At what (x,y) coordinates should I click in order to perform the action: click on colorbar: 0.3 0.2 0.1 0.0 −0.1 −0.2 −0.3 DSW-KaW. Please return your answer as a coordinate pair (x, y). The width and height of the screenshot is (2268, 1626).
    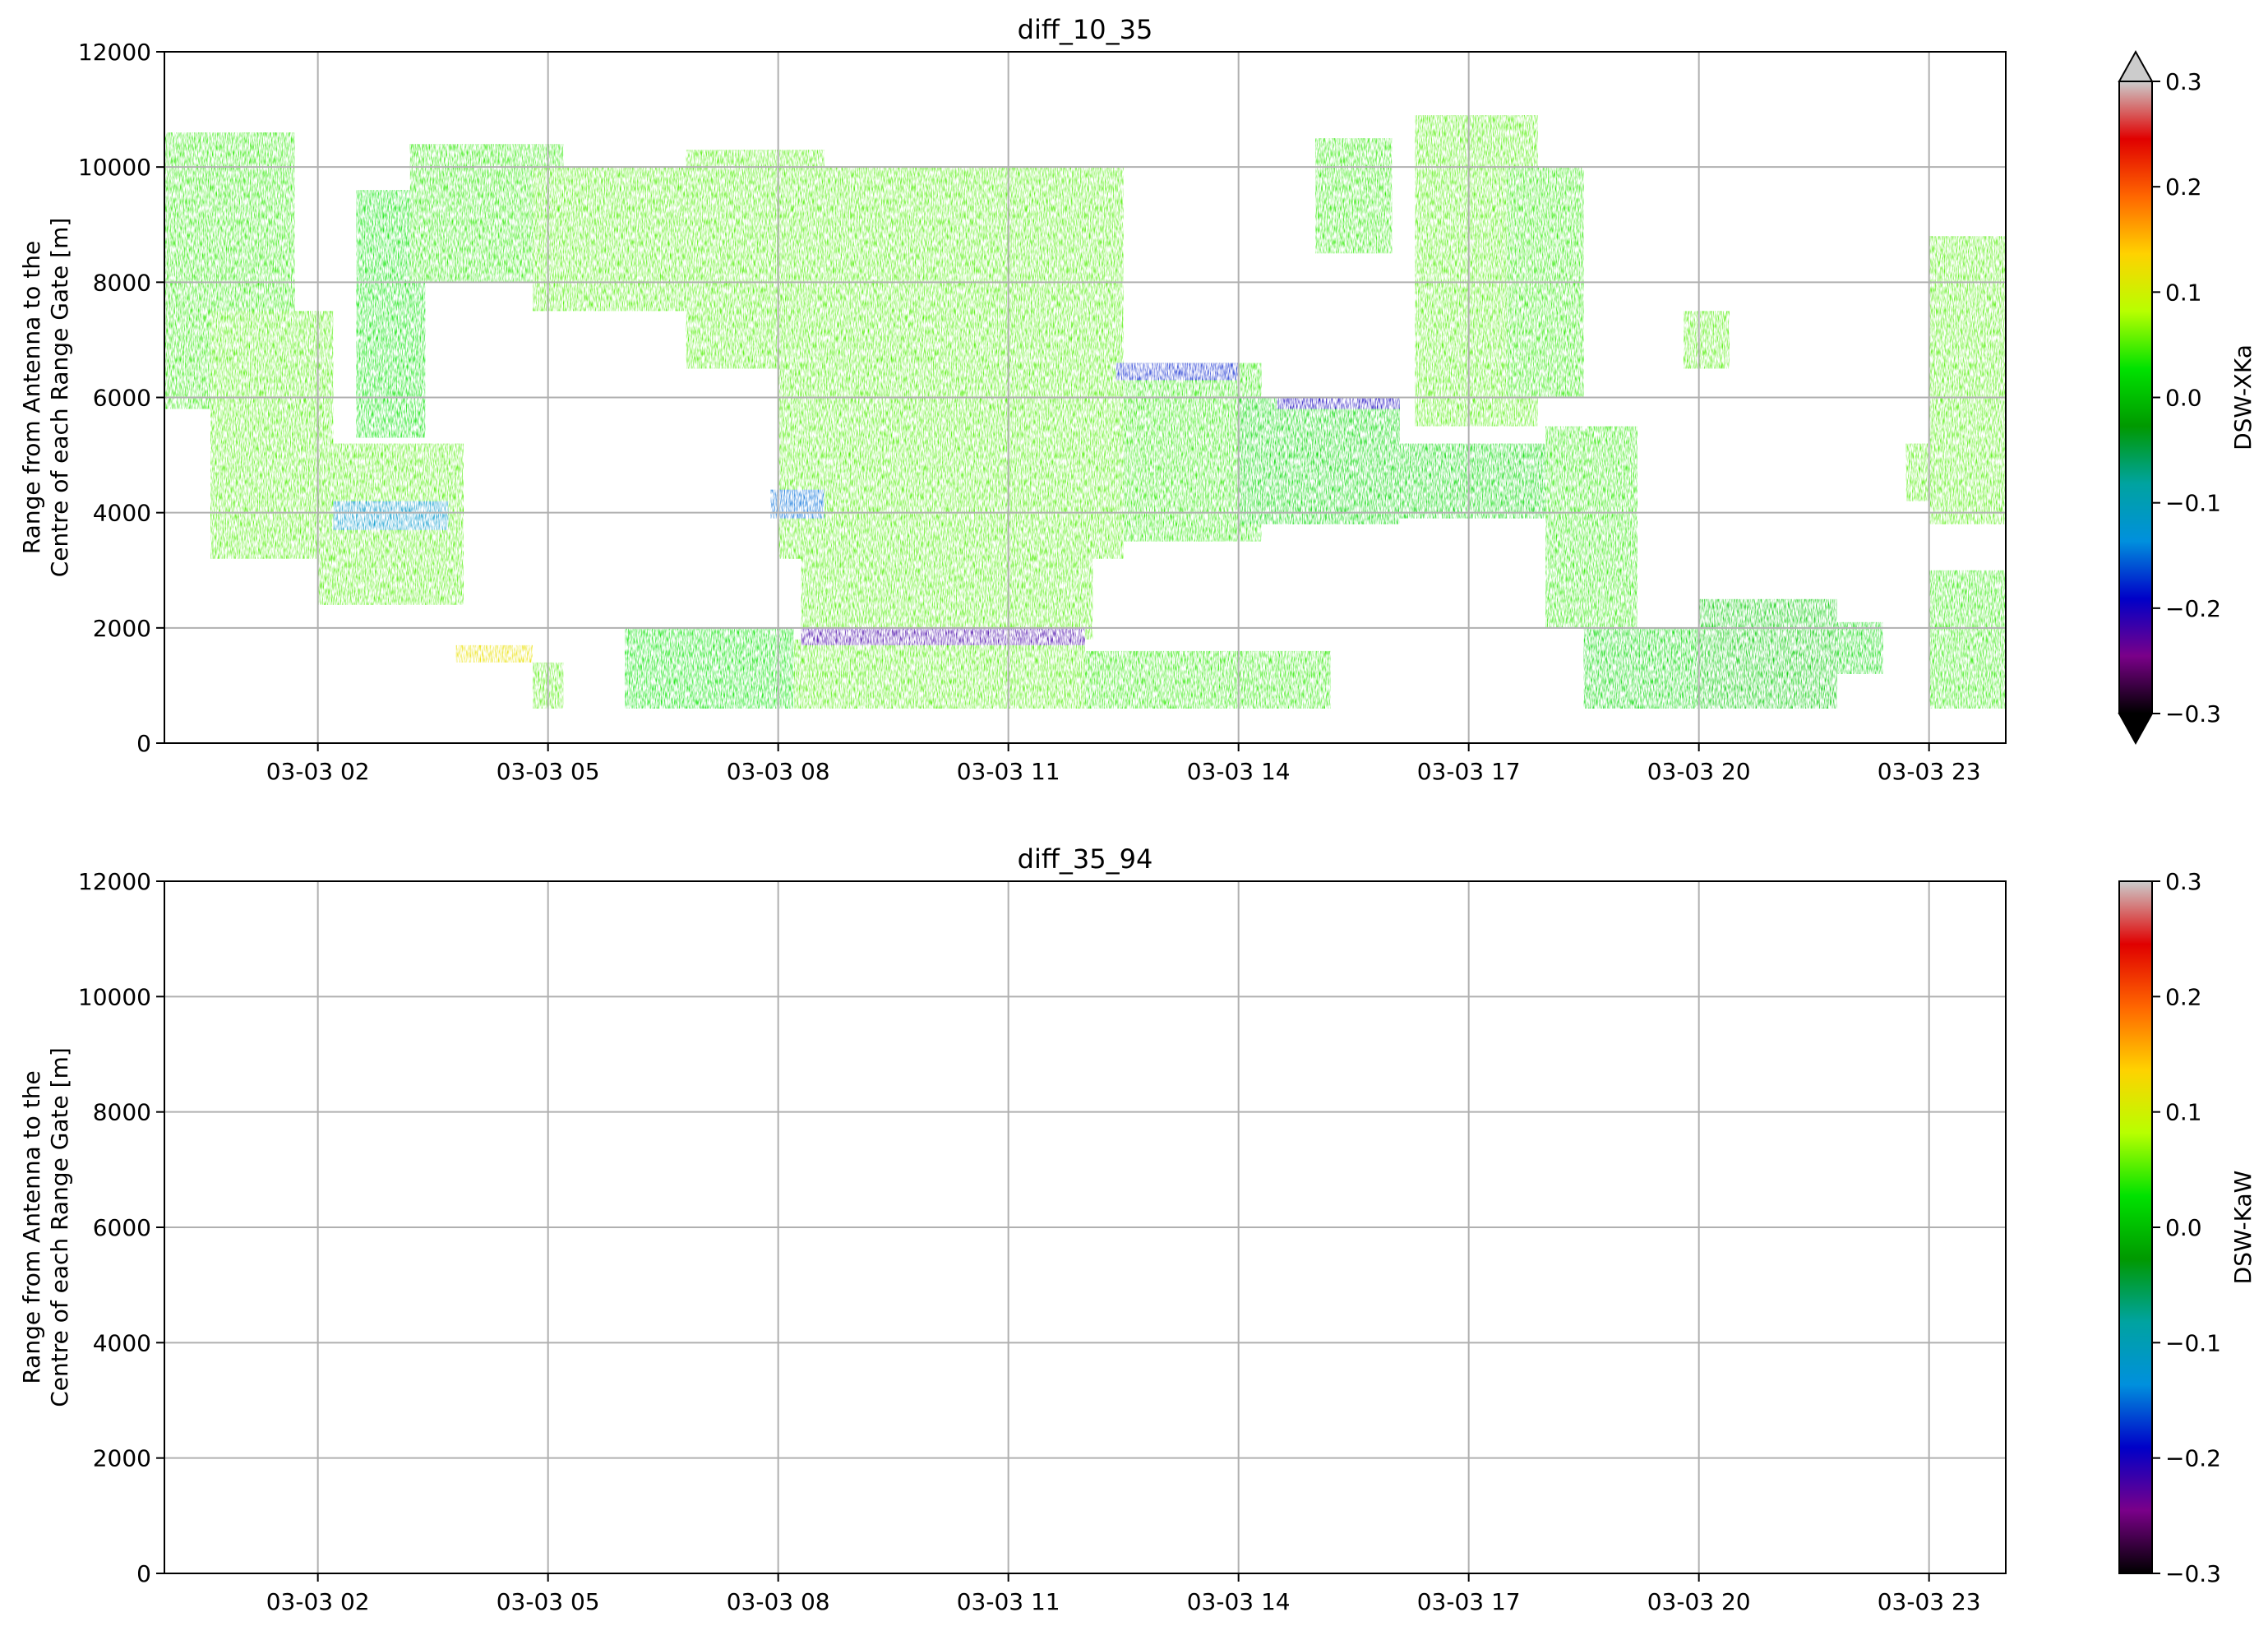
    Looking at the image, I should click on (2187, 1227).